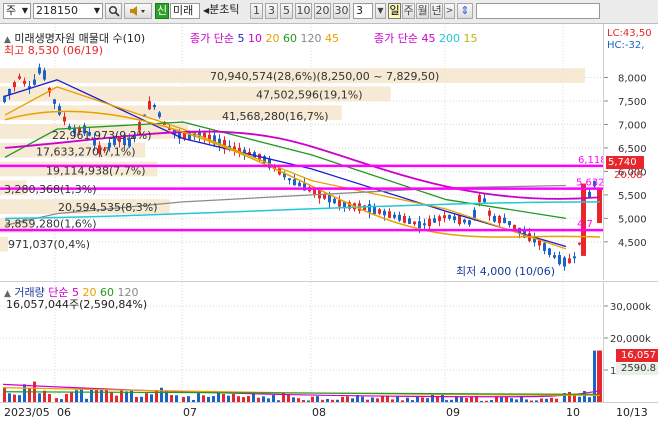  Describe the element at coordinates (436, 11) in the screenshot. I see `tab-year: 년` at that location.